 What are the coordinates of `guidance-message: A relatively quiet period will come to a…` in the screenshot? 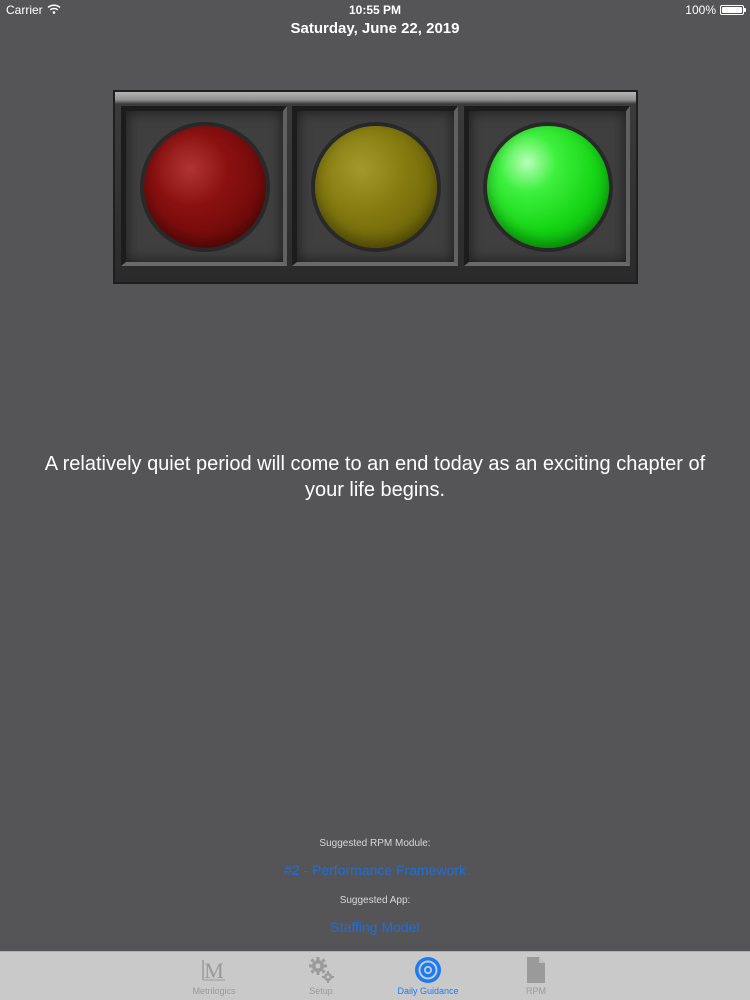 It's located at (375, 477).